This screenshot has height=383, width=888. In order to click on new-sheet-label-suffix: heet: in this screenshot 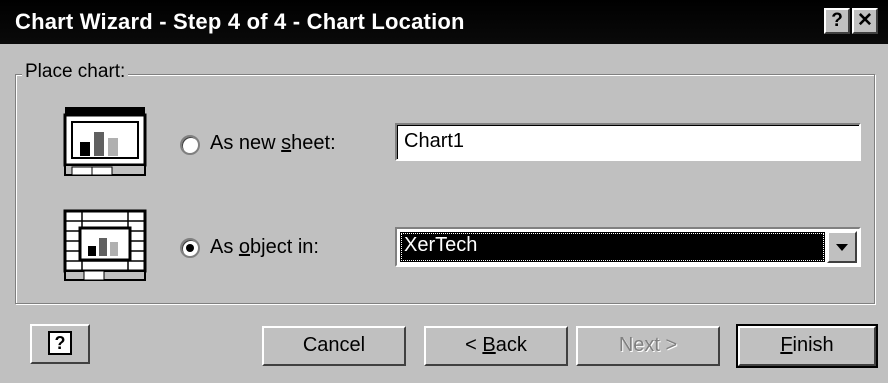, I will do `click(313, 143)`.